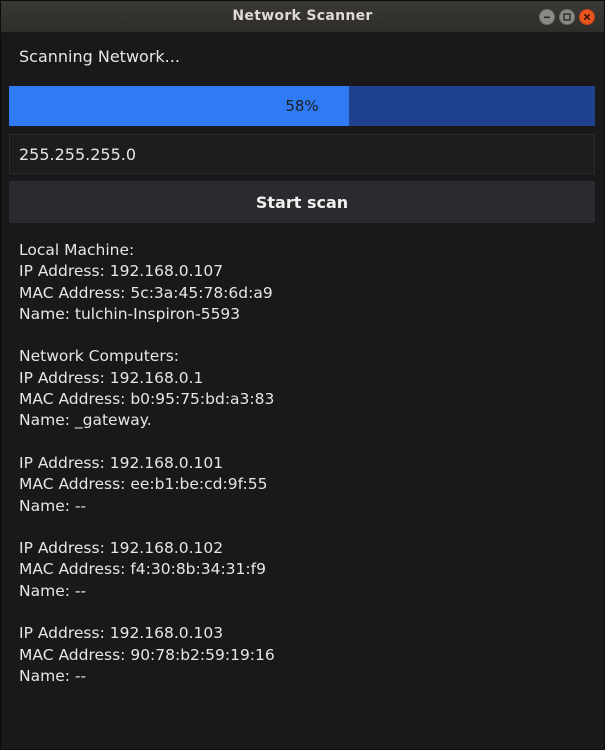  What do you see at coordinates (130, 313) in the screenshot?
I see `local-name: Name: tulchin-Inspiron-5593` at bounding box center [130, 313].